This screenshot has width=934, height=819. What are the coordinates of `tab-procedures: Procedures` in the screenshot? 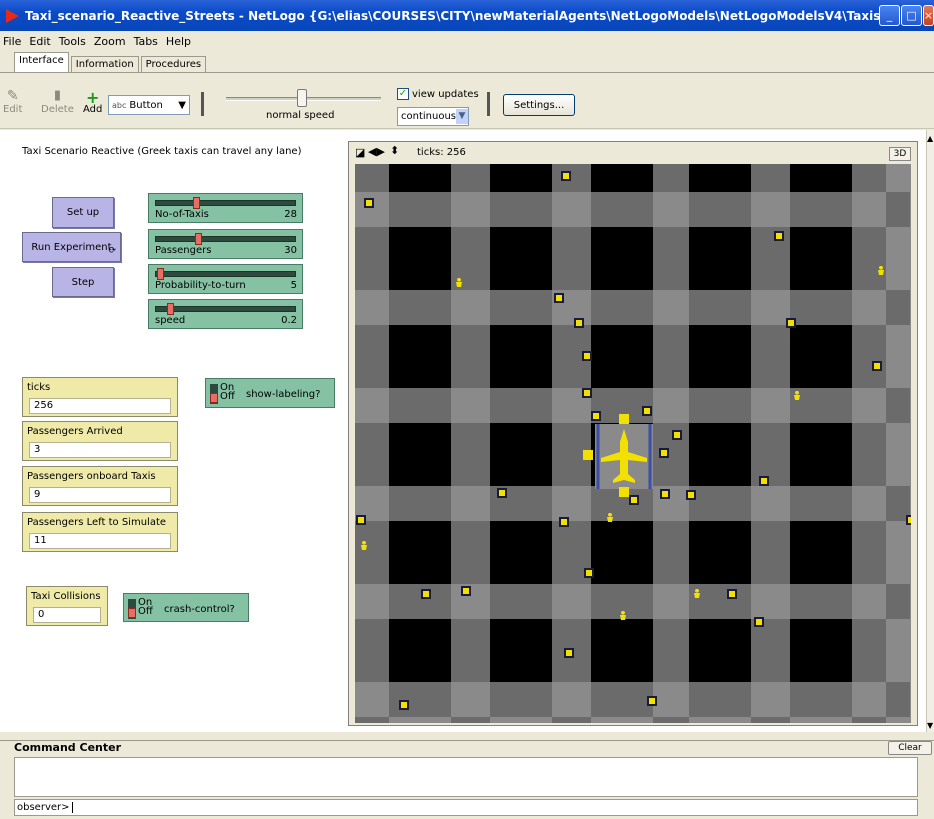 It's located at (173, 64).